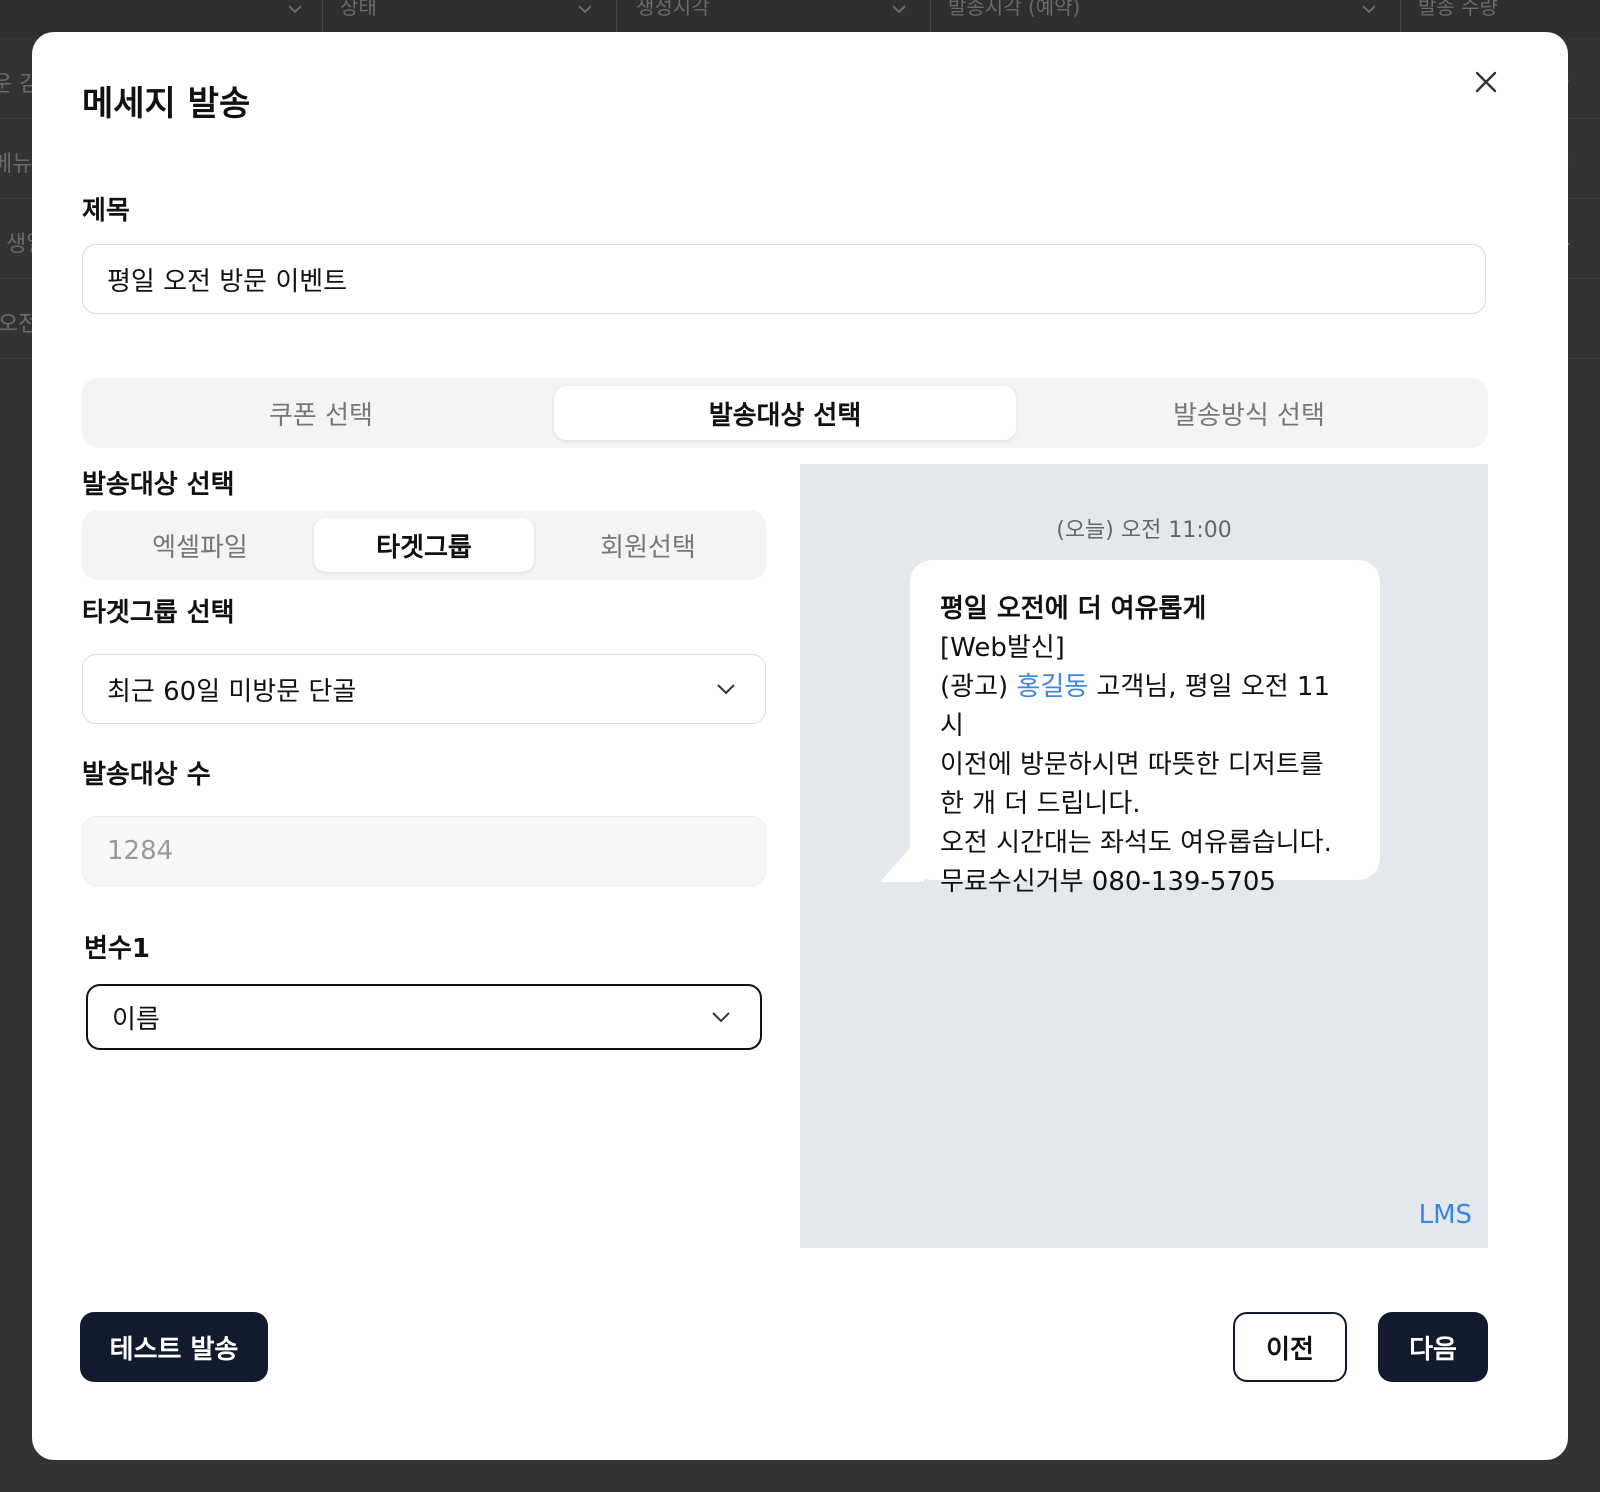  What do you see at coordinates (1002, 648) in the screenshot?
I see `message-sender-tag: [Web발신]` at bounding box center [1002, 648].